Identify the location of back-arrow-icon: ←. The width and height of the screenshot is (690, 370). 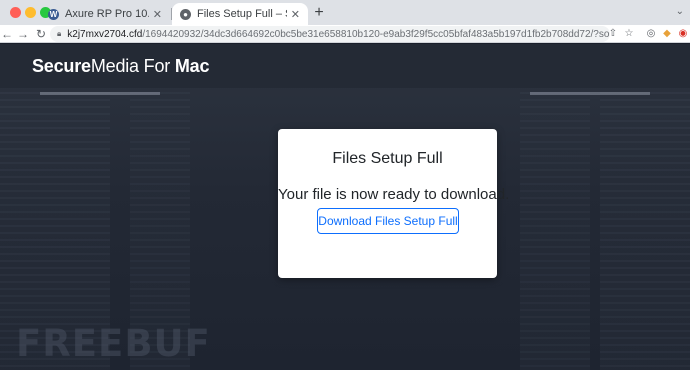
(7, 34).